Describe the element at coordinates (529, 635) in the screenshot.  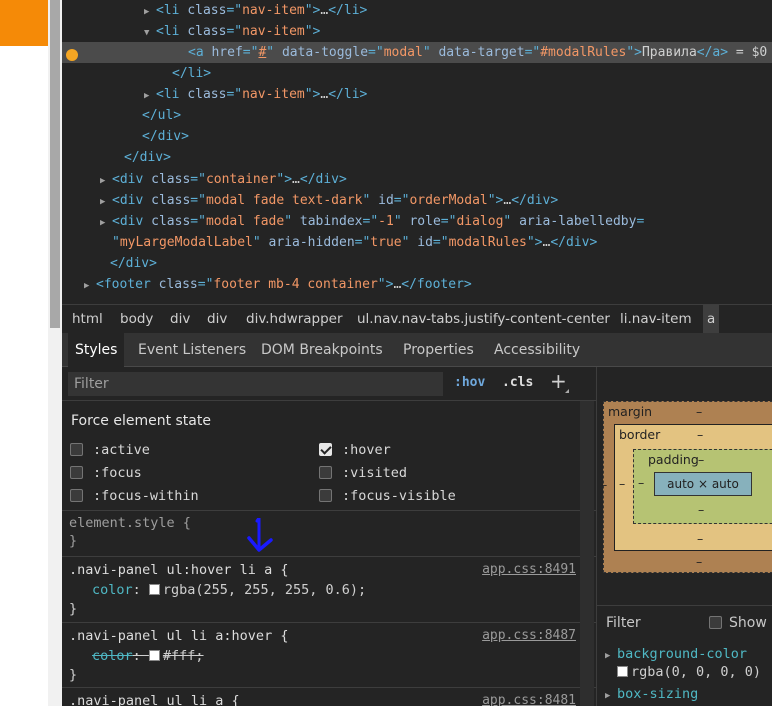
I see `rule-source-link: app.css:8487` at that location.